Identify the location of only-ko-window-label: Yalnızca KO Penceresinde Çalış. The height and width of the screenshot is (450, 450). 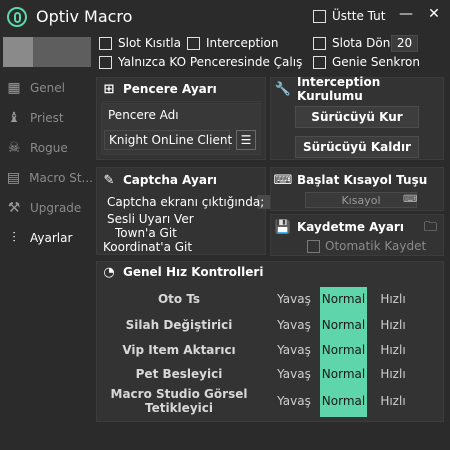
(210, 62).